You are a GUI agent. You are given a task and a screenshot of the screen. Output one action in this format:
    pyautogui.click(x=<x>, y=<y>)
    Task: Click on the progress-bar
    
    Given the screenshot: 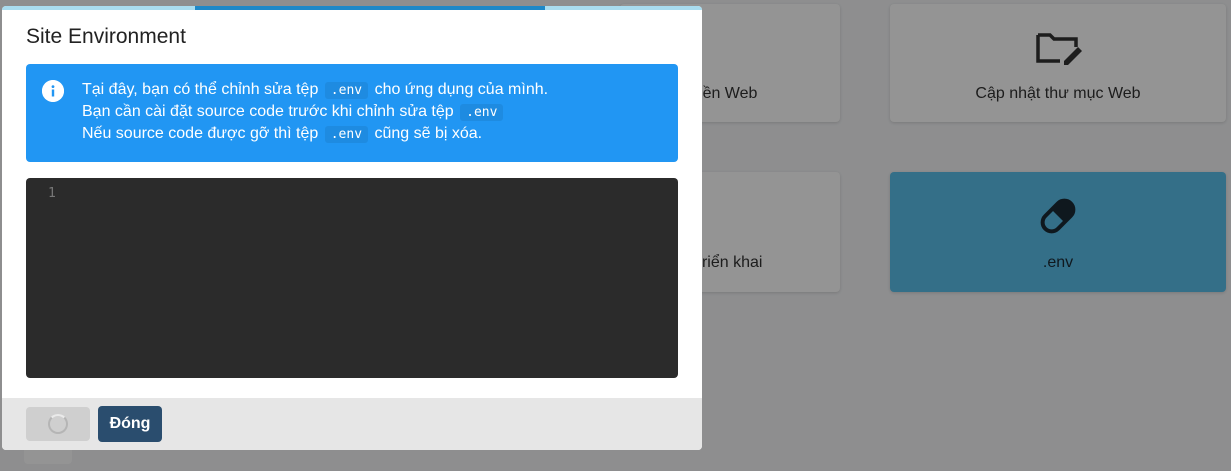 What is the action you would take?
    pyautogui.click(x=352, y=8)
    